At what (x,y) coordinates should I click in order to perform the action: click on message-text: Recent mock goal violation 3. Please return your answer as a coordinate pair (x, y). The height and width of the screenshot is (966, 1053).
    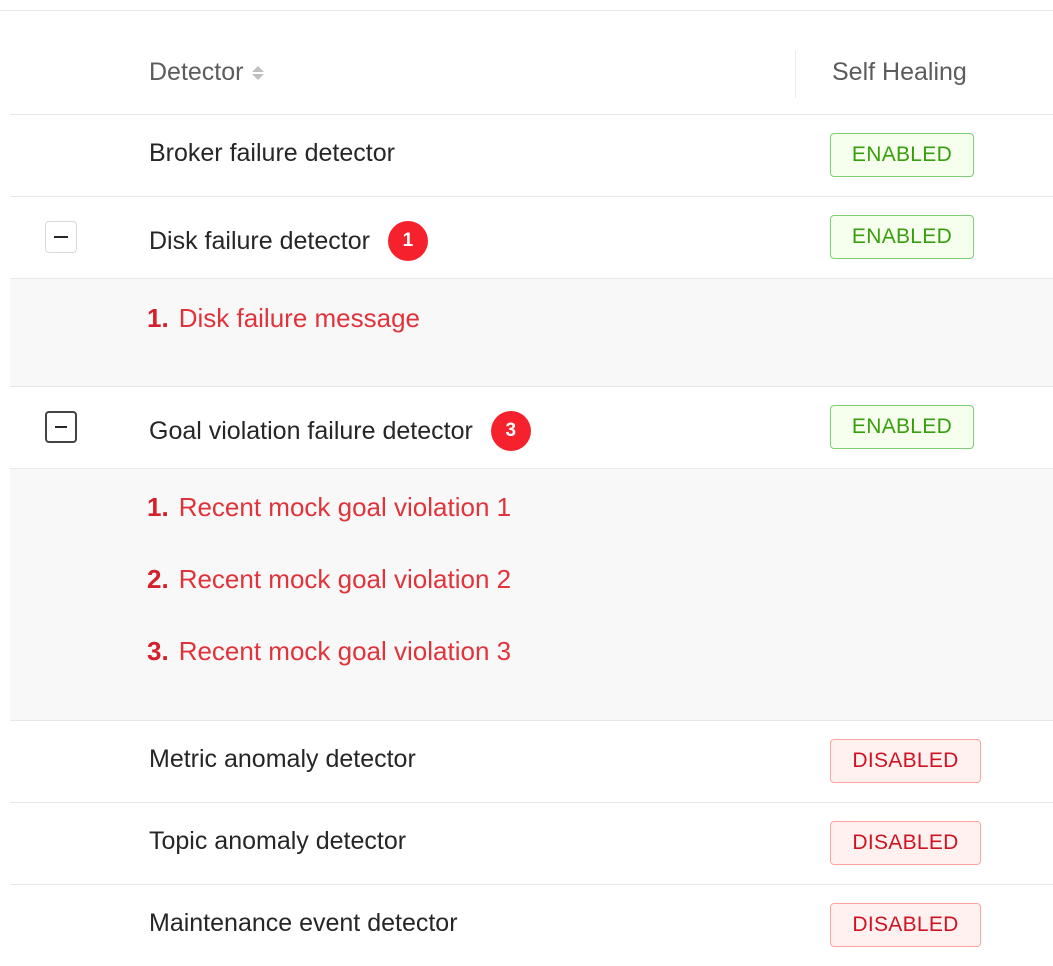
    Looking at the image, I should click on (345, 651).